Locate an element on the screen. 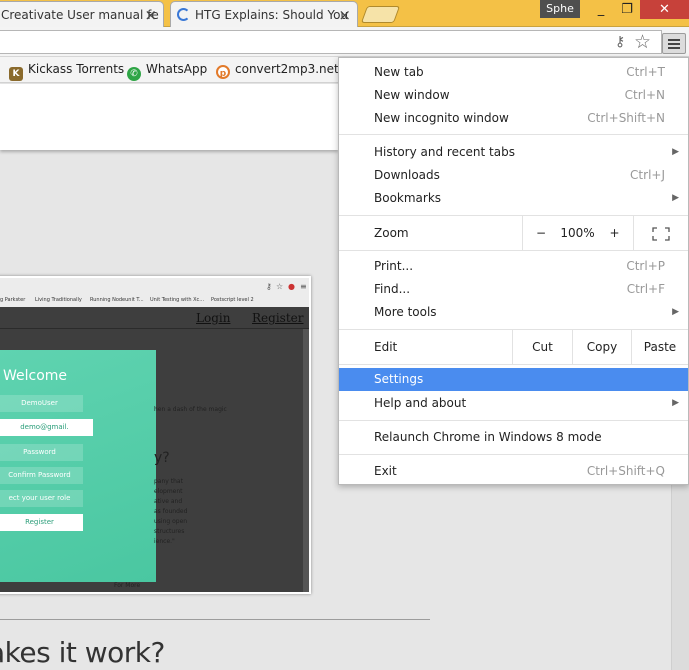 Image resolution: width=689 pixels, height=670 pixels. star-icon: ☆ is located at coordinates (280, 286).